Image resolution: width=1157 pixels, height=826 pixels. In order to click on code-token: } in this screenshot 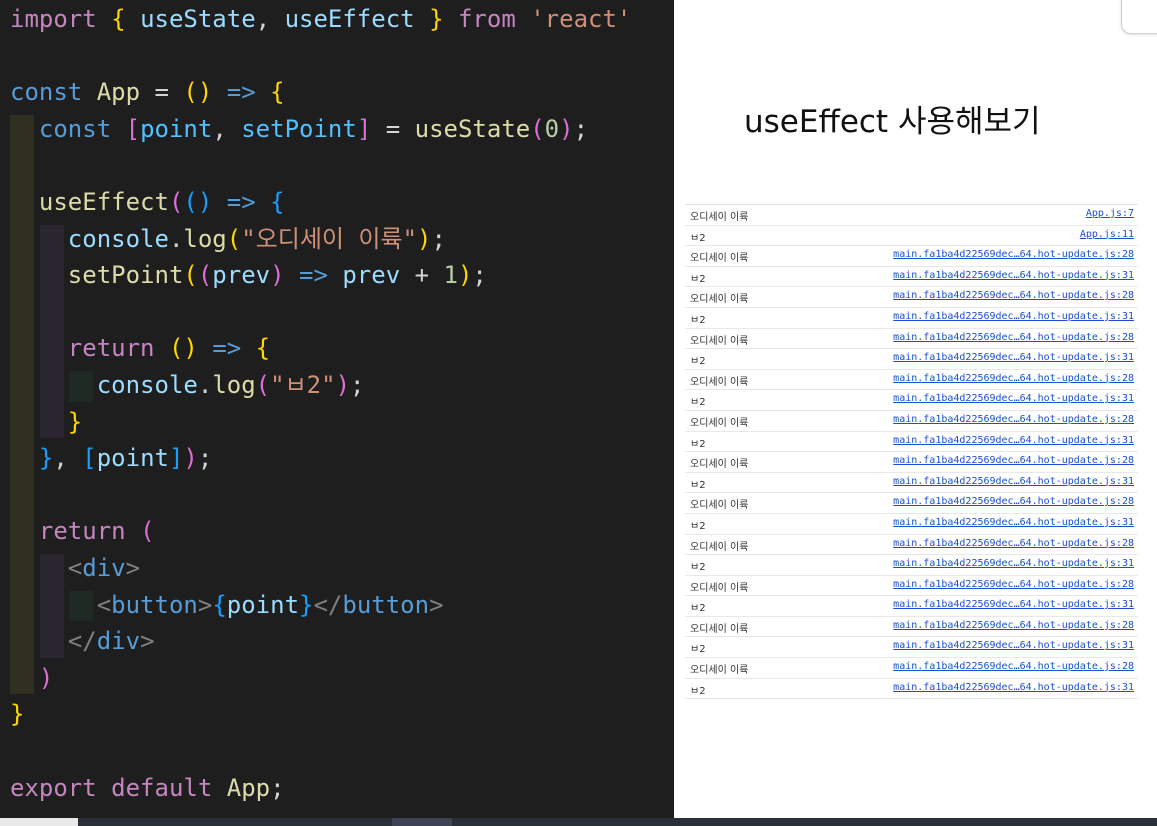, I will do `click(436, 19)`.